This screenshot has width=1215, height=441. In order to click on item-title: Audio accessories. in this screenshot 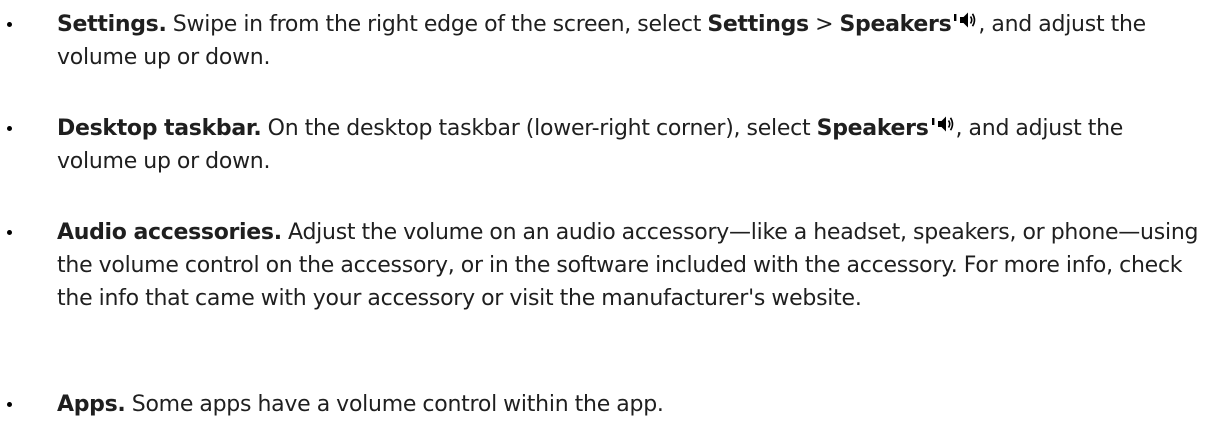, I will do `click(169, 232)`.